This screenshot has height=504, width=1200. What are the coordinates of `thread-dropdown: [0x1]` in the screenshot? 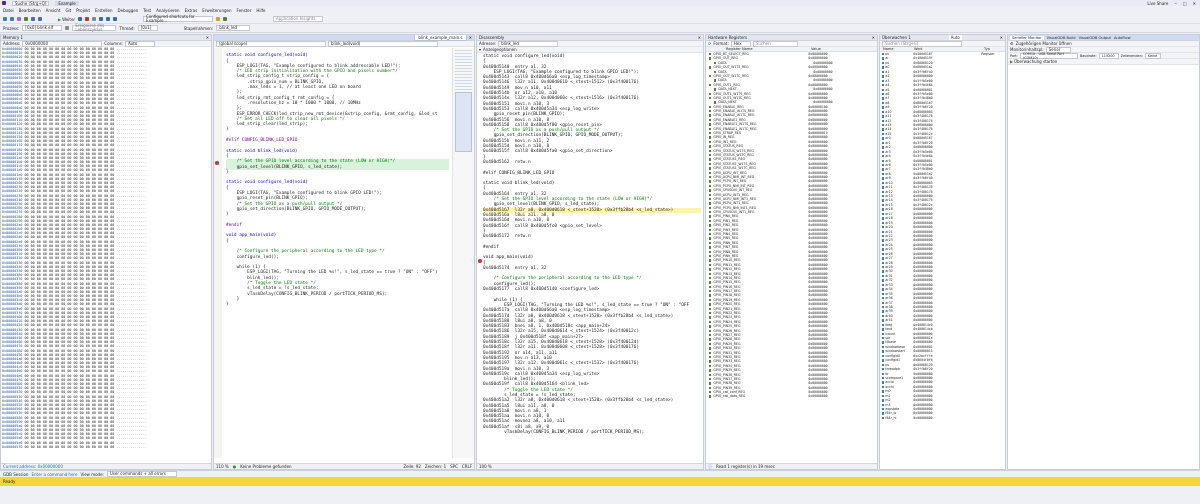 It's located at (147, 28).